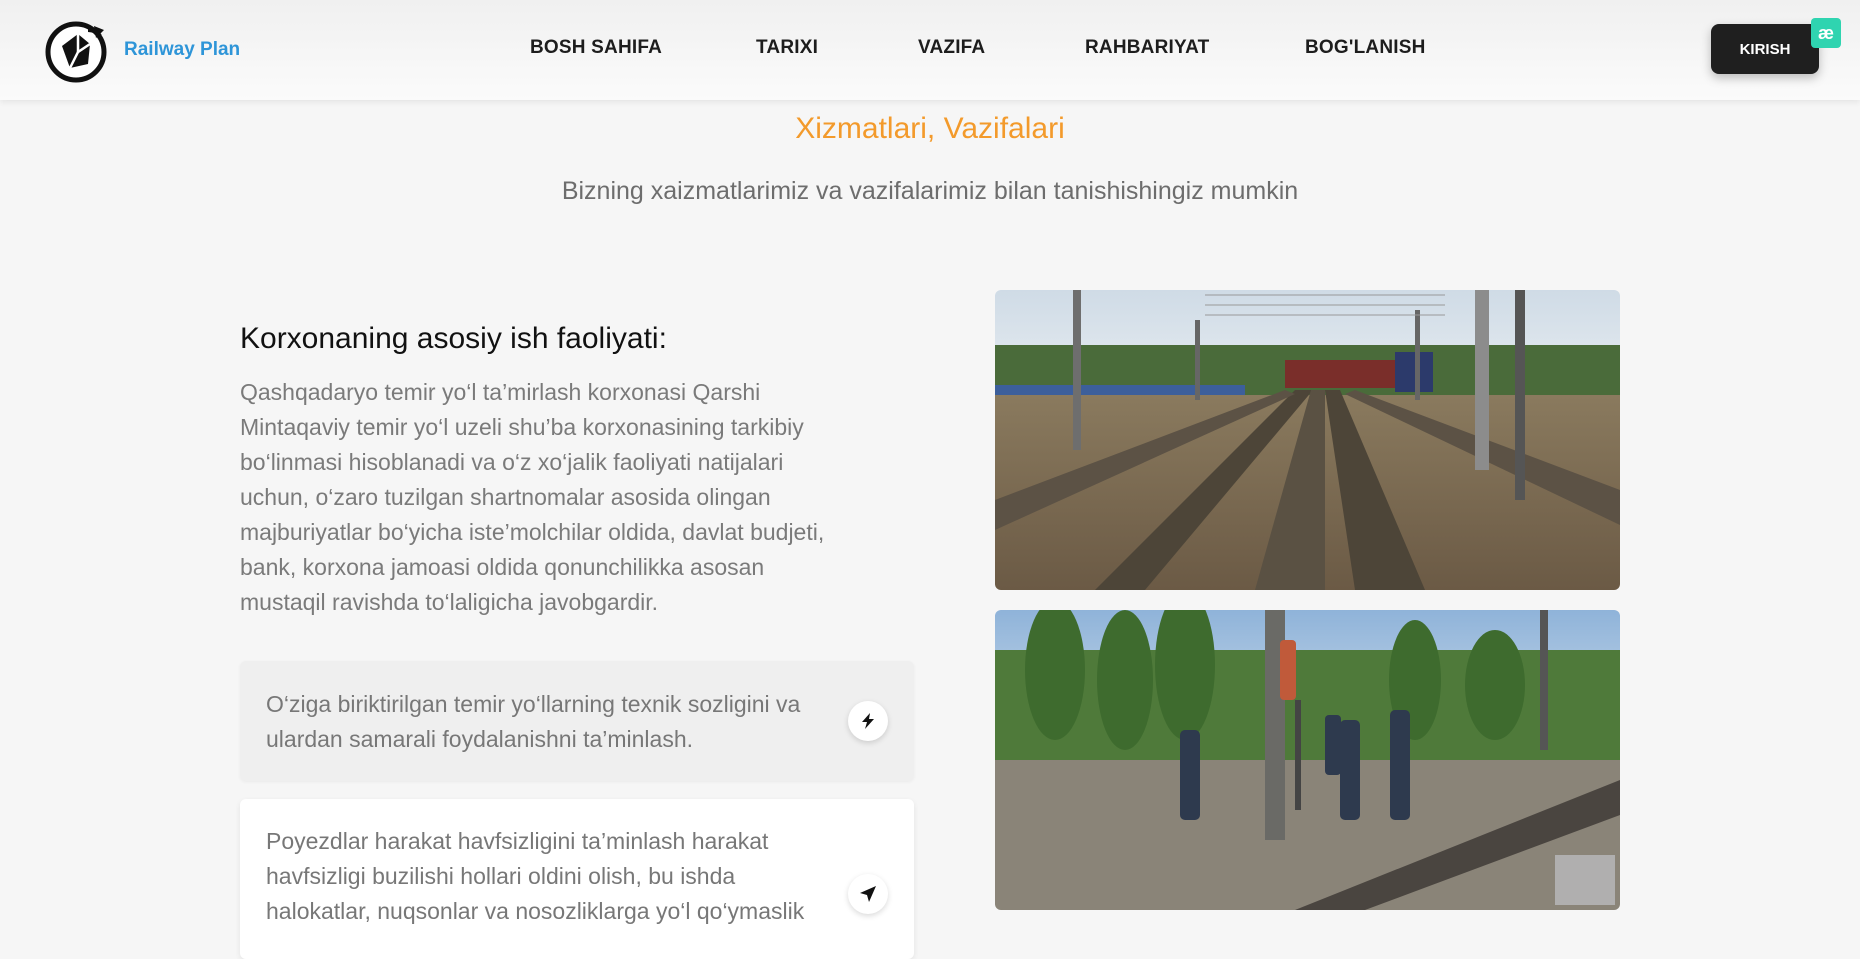 The height and width of the screenshot is (959, 1860). Describe the element at coordinates (1147, 48) in the screenshot. I see `nav-leadership: RAHBARIYAT` at that location.